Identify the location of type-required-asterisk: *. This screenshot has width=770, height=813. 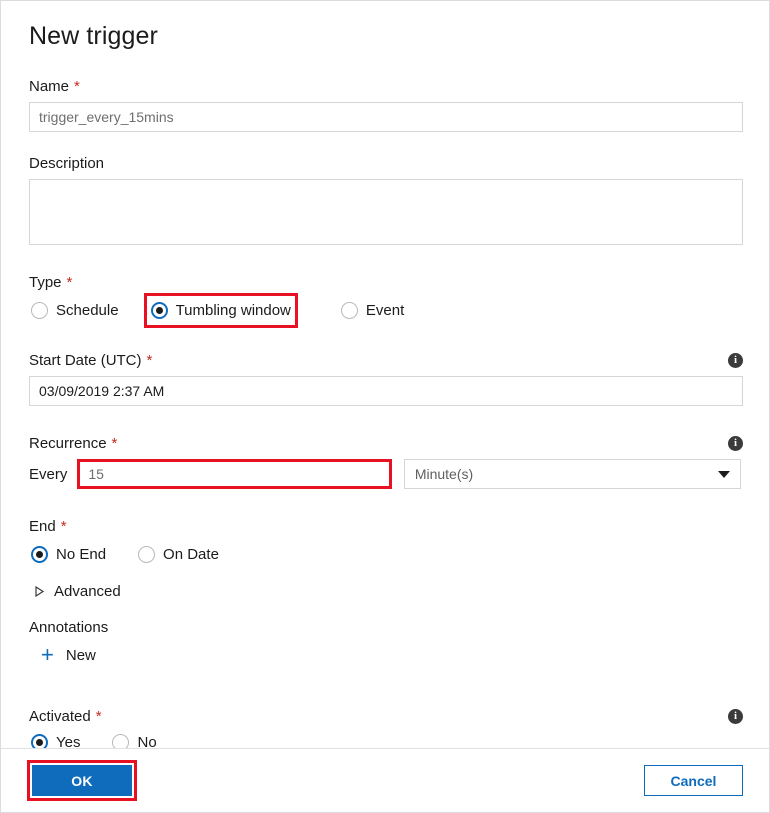
(69, 282).